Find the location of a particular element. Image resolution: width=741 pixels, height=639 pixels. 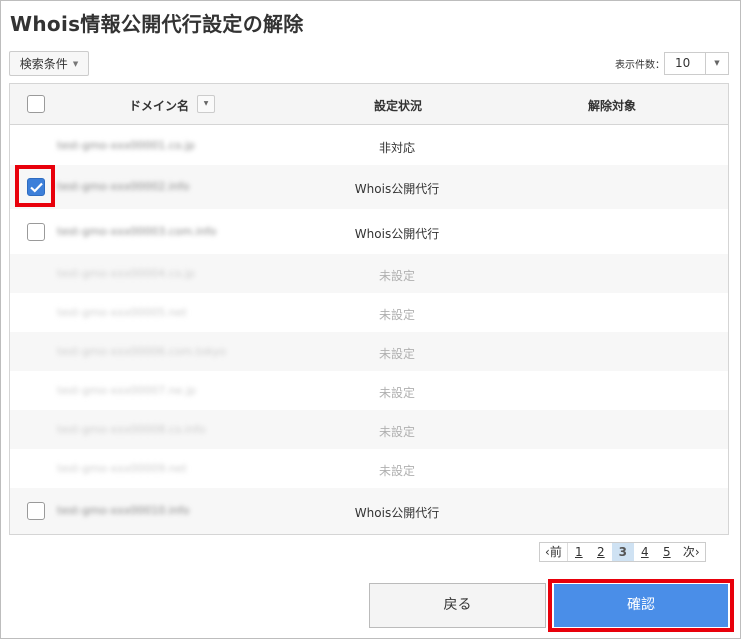

table-row: test-gmo-xxx00006.com.tokyo 未設定 is located at coordinates (369, 351).